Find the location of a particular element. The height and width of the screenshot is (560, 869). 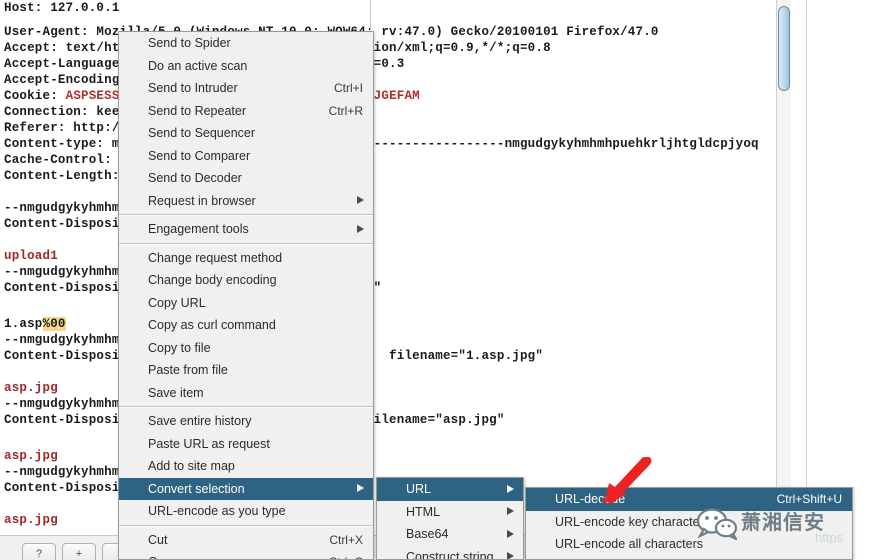

editor-vertical-scrollbar is located at coordinates (783, 268).